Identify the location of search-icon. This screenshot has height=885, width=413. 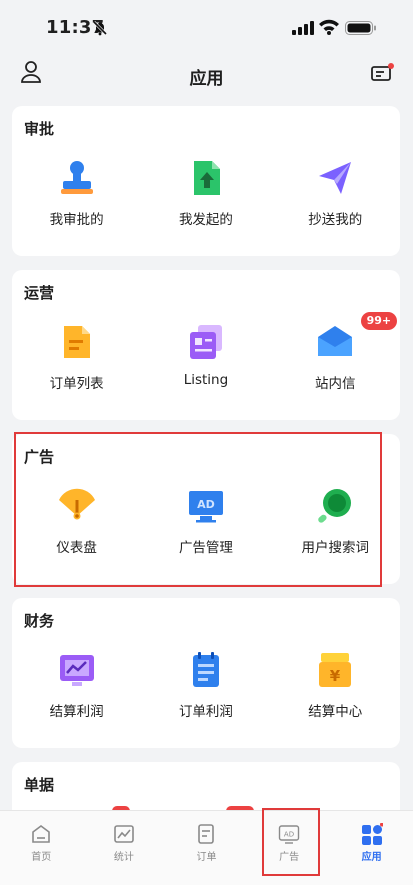
(335, 506).